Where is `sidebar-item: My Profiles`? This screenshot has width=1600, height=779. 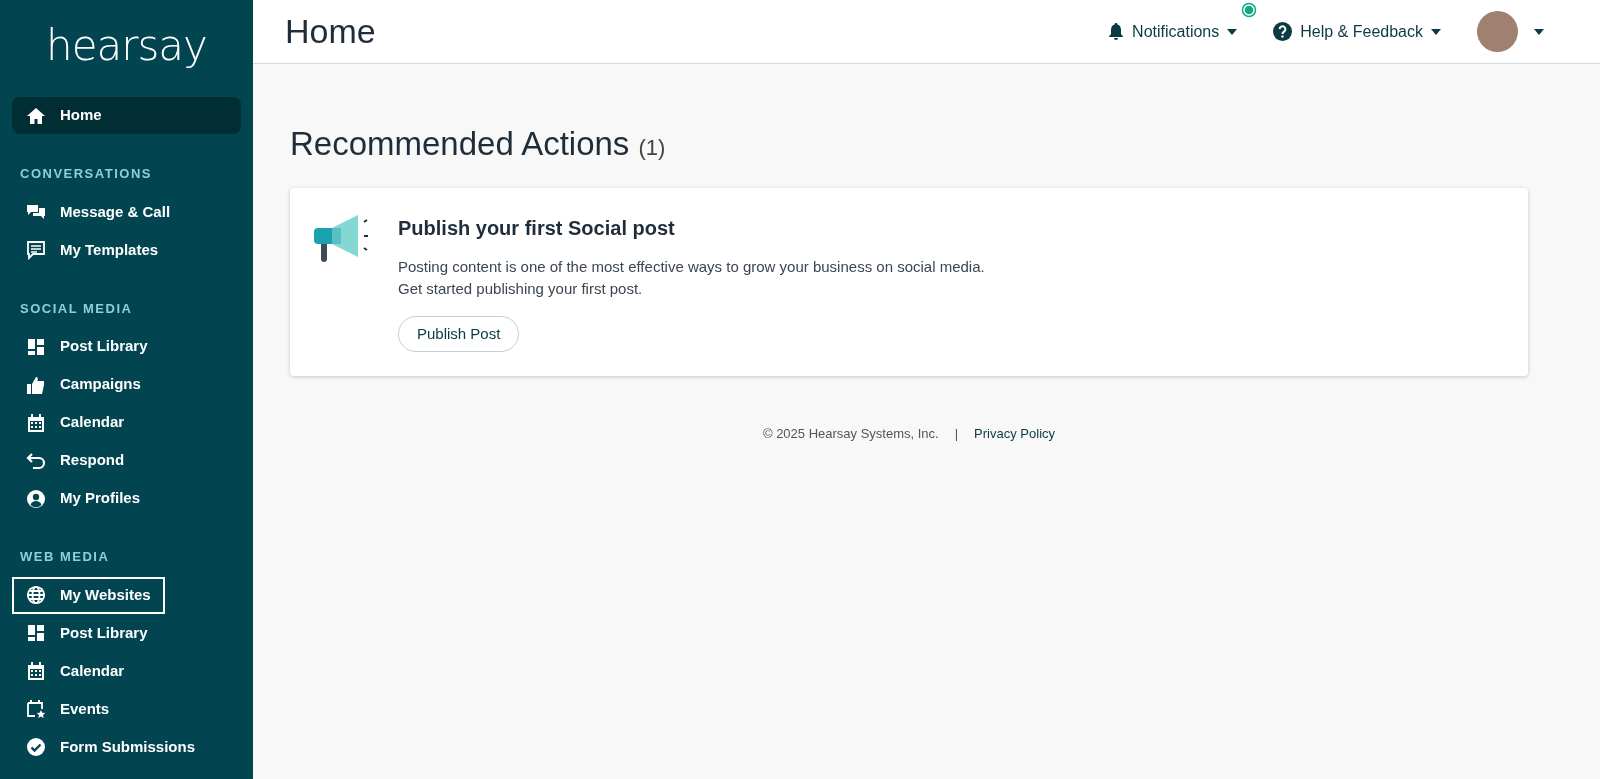 sidebar-item: My Profiles is located at coordinates (83, 498).